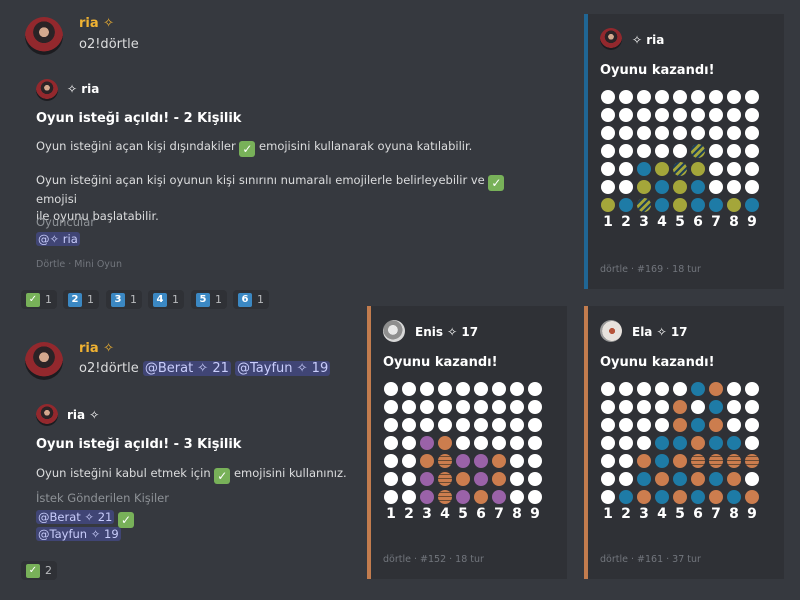 This screenshot has height=600, width=800. What do you see at coordinates (166, 299) in the screenshot?
I see `reaction-number-4: 41` at bounding box center [166, 299].